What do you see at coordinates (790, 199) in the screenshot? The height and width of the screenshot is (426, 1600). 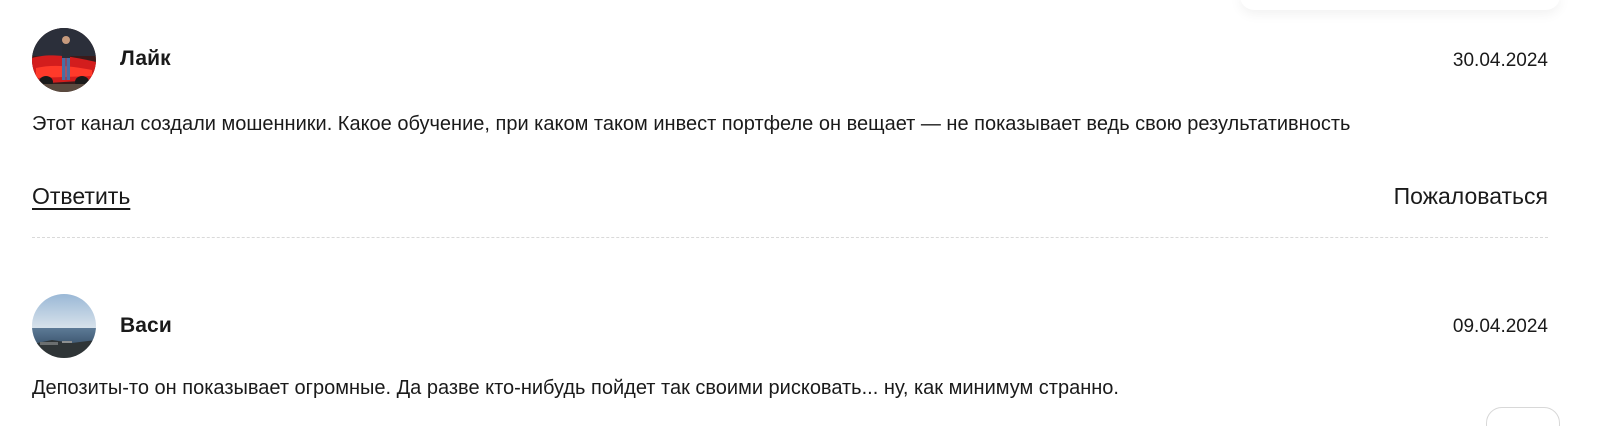 I see `comment-actions: Ответить Пожаловаться` at bounding box center [790, 199].